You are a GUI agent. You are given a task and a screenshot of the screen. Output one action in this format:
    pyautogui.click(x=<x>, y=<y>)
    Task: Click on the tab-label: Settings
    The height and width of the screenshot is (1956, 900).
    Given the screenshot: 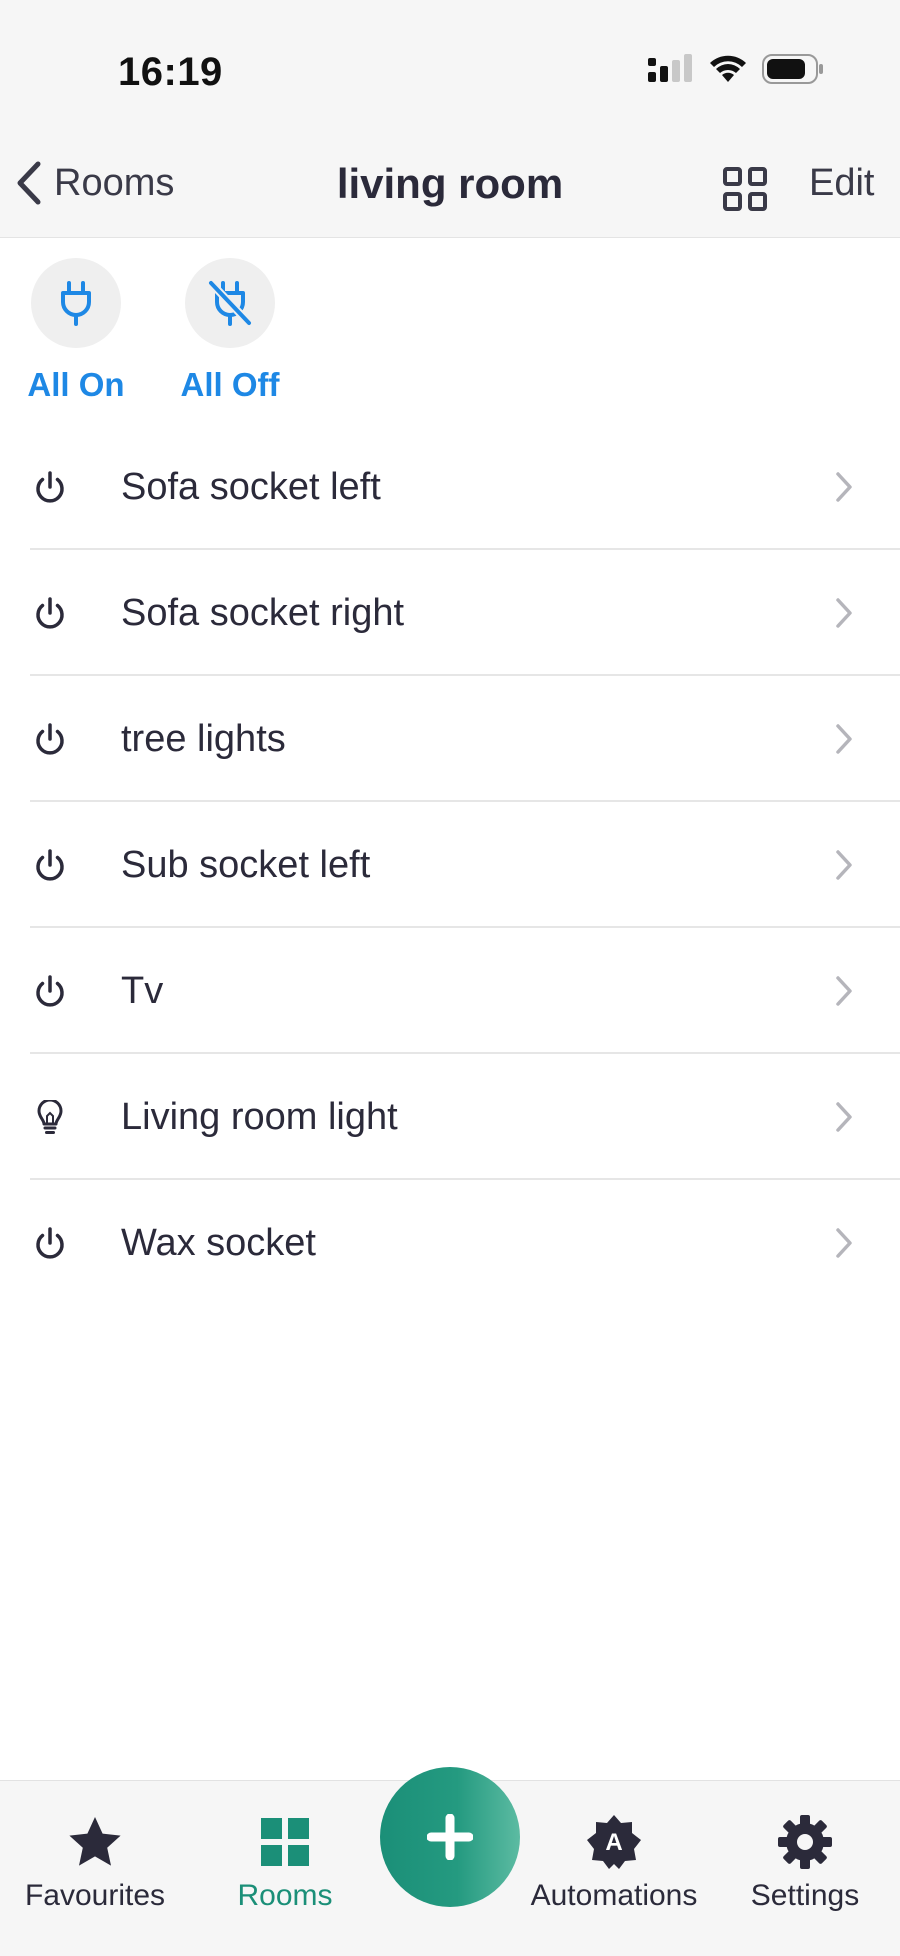 What is the action you would take?
    pyautogui.click(x=805, y=1895)
    